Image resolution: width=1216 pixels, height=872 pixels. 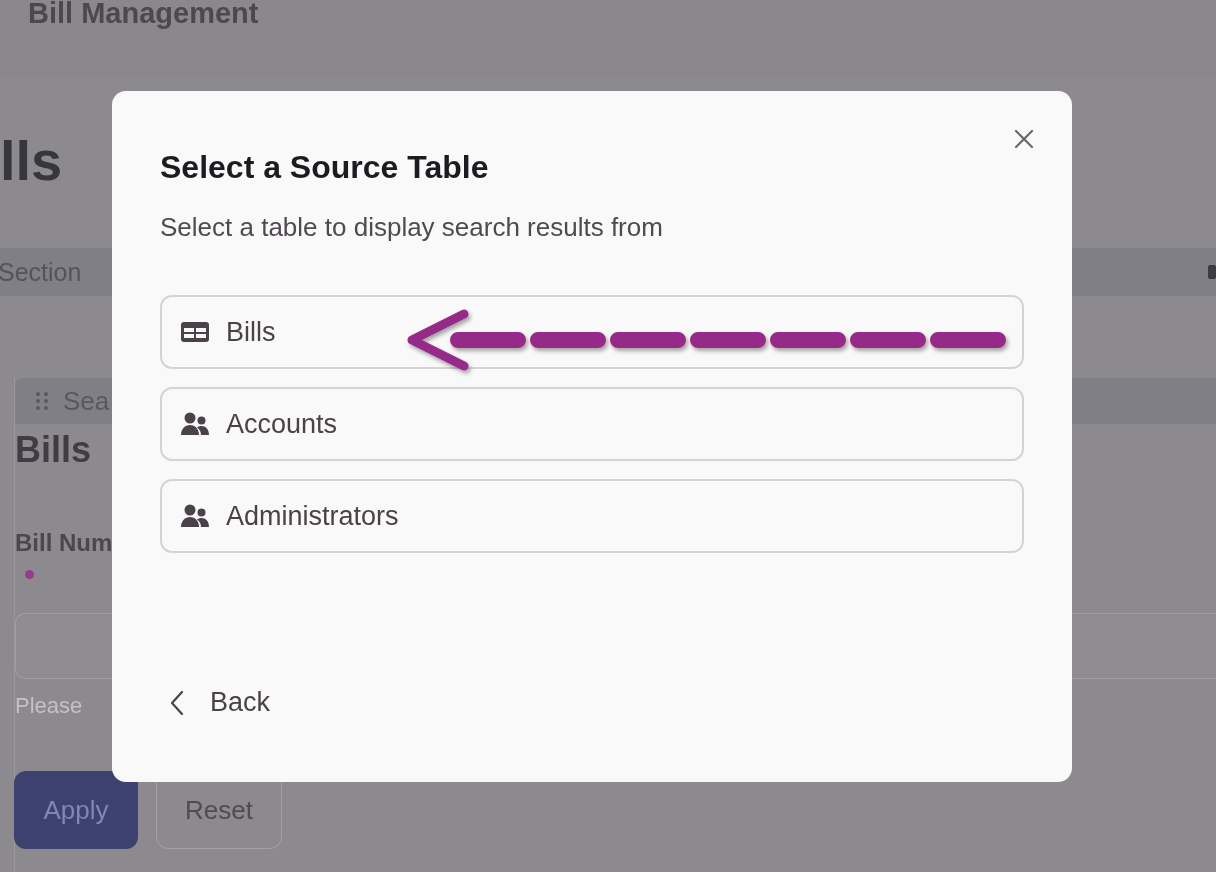 What do you see at coordinates (42, 401) in the screenshot?
I see `drag-handle-icon` at bounding box center [42, 401].